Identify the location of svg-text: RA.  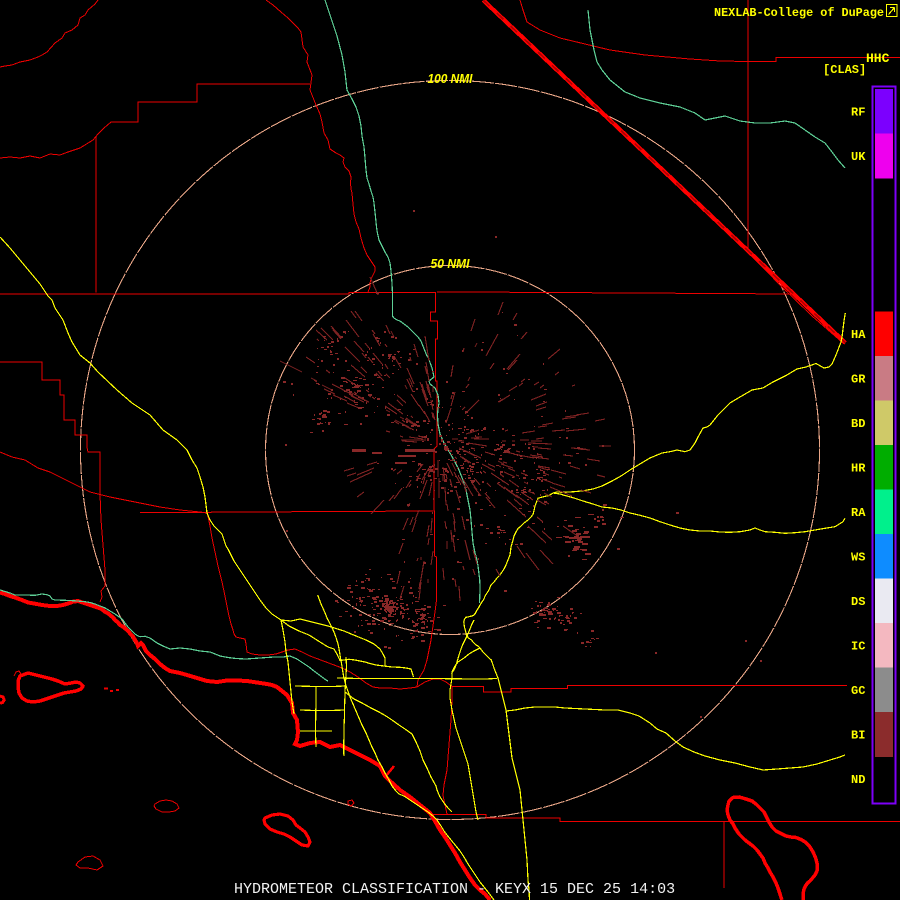
(858, 513).